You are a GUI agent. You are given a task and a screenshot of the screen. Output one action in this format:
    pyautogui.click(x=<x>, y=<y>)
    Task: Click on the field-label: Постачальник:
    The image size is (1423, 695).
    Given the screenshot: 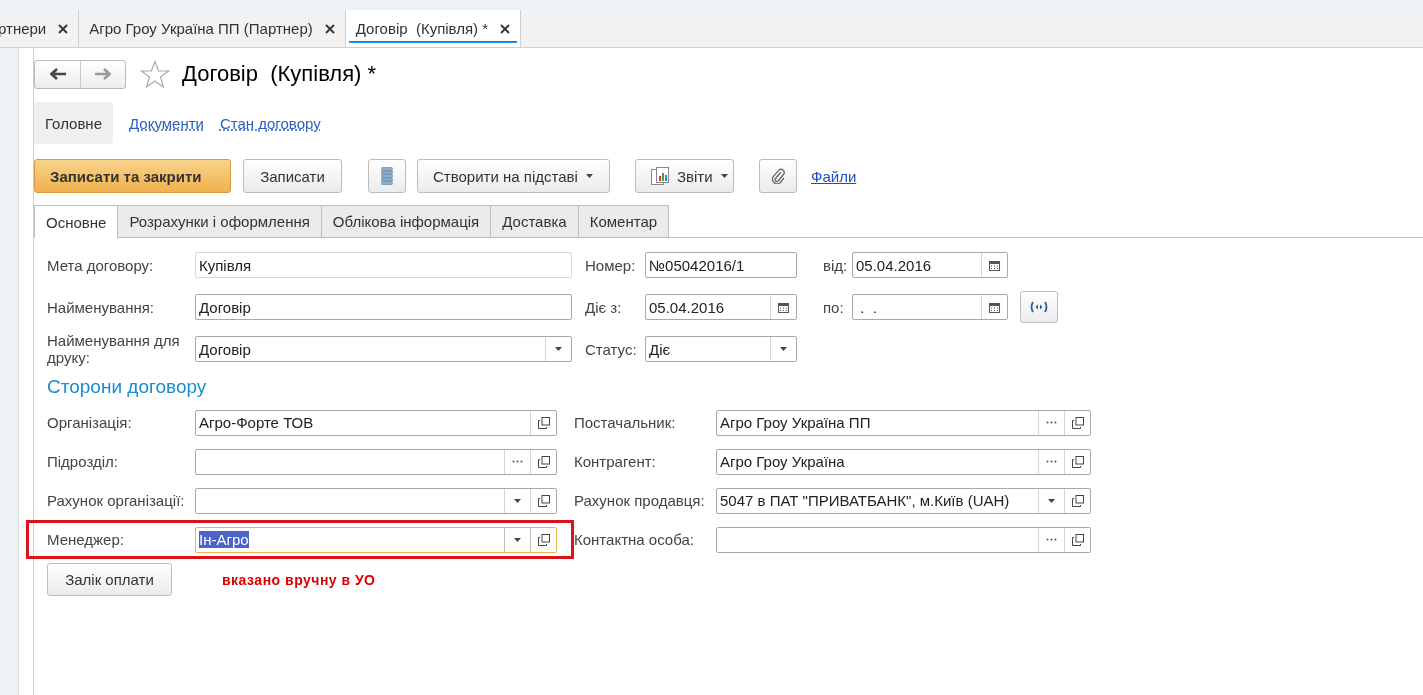 What is the action you would take?
    pyautogui.click(x=625, y=422)
    